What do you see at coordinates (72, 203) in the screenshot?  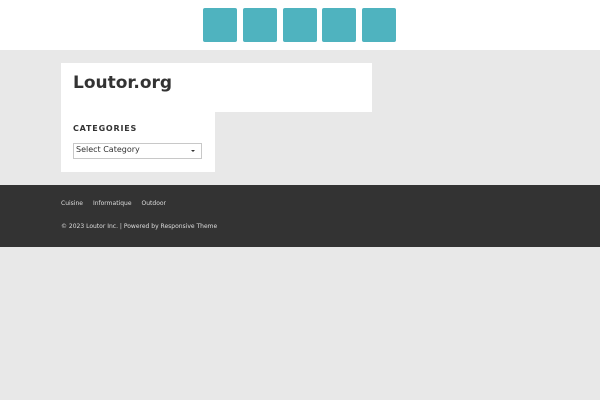 I see `footer-link-cuisine: Cuisine` at bounding box center [72, 203].